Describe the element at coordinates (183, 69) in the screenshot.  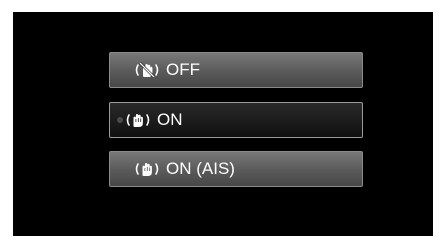
I see `option-label: OFF` at that location.